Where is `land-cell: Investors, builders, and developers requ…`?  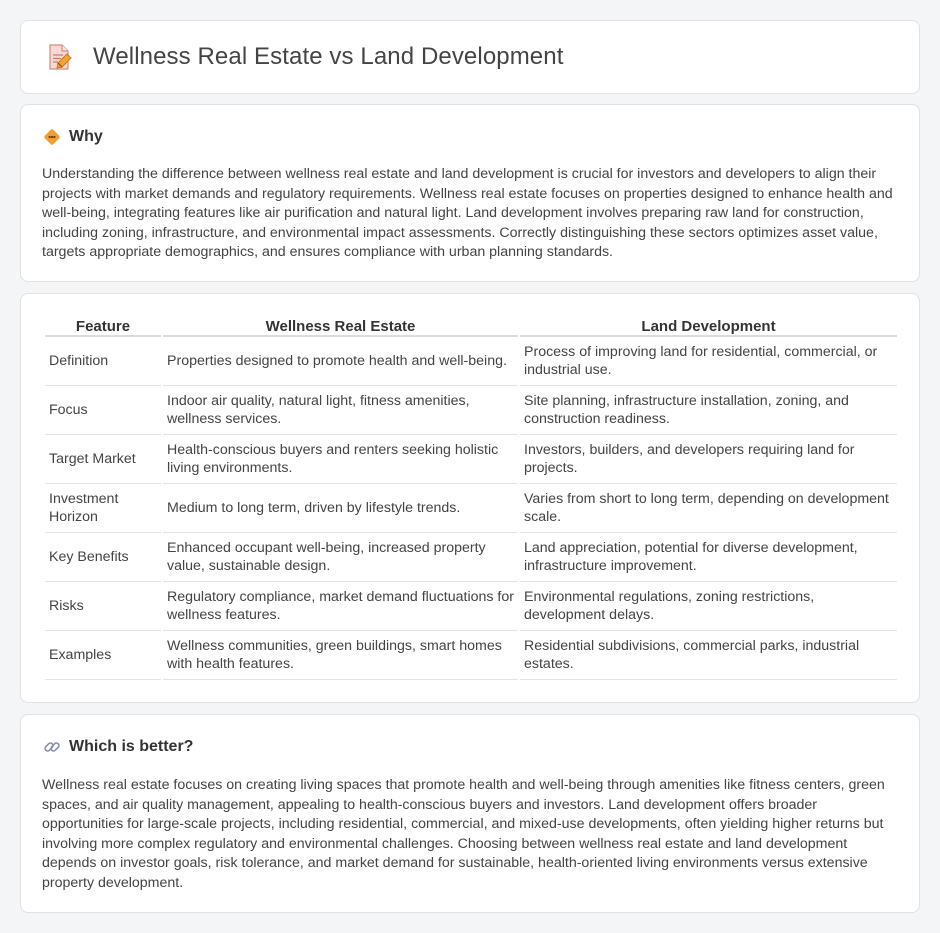
land-cell: Investors, builders, and developers requ… is located at coordinates (708, 459).